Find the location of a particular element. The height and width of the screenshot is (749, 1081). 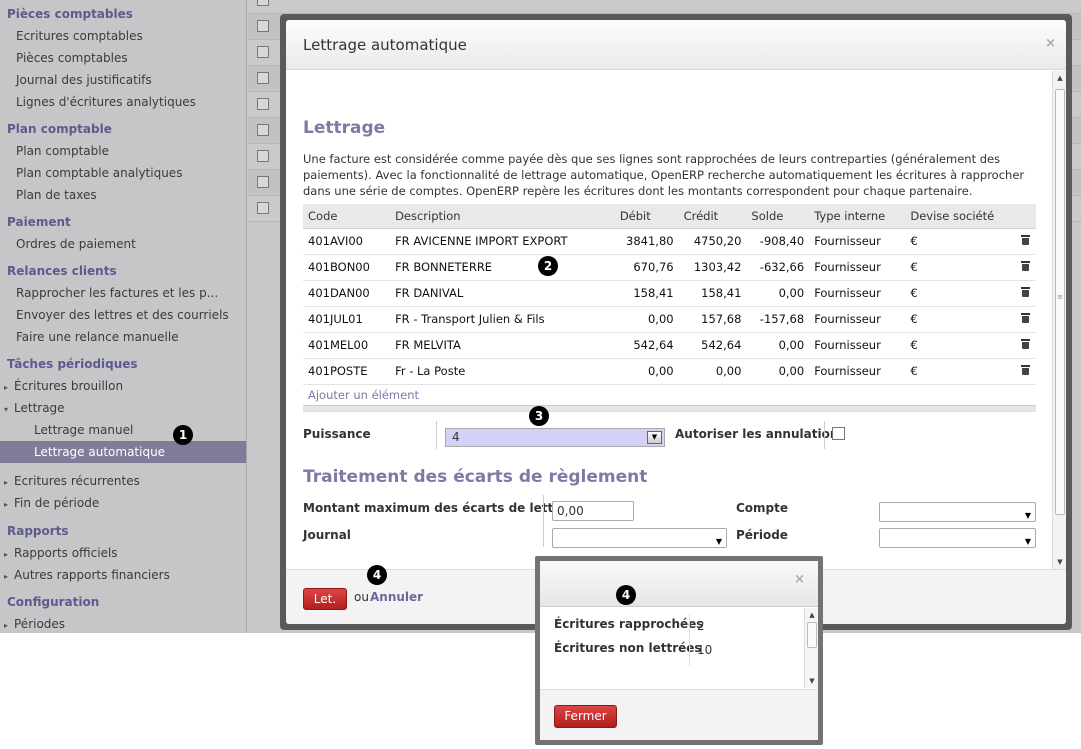

sidebar-item-label: Ecritures récurrentes is located at coordinates (77, 481).